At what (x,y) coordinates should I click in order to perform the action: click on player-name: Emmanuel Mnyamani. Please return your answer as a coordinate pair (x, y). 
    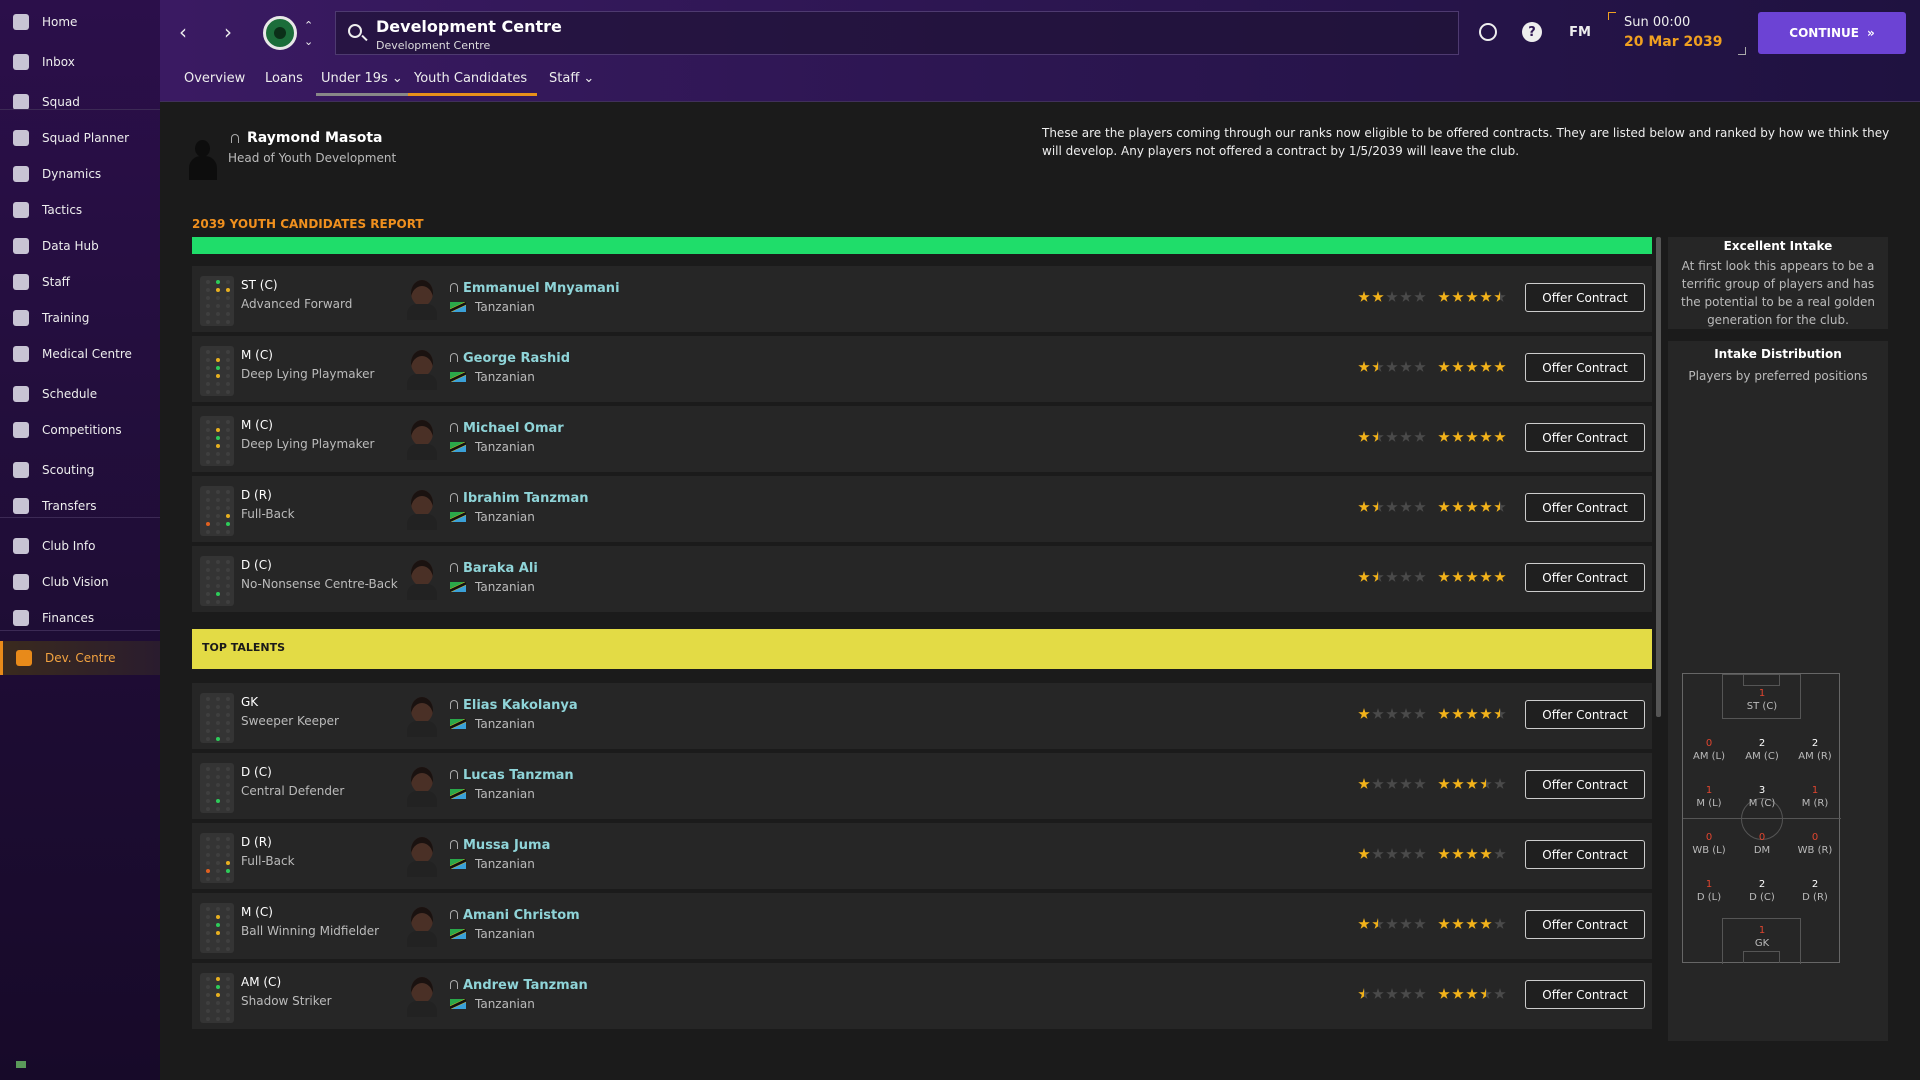
    Looking at the image, I should click on (535, 288).